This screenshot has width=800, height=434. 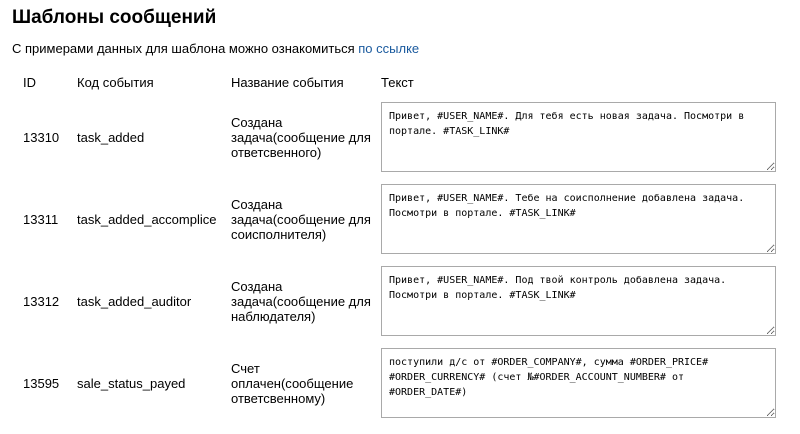 What do you see at coordinates (134, 301) in the screenshot?
I see `row-code: task_added_auditor` at bounding box center [134, 301].